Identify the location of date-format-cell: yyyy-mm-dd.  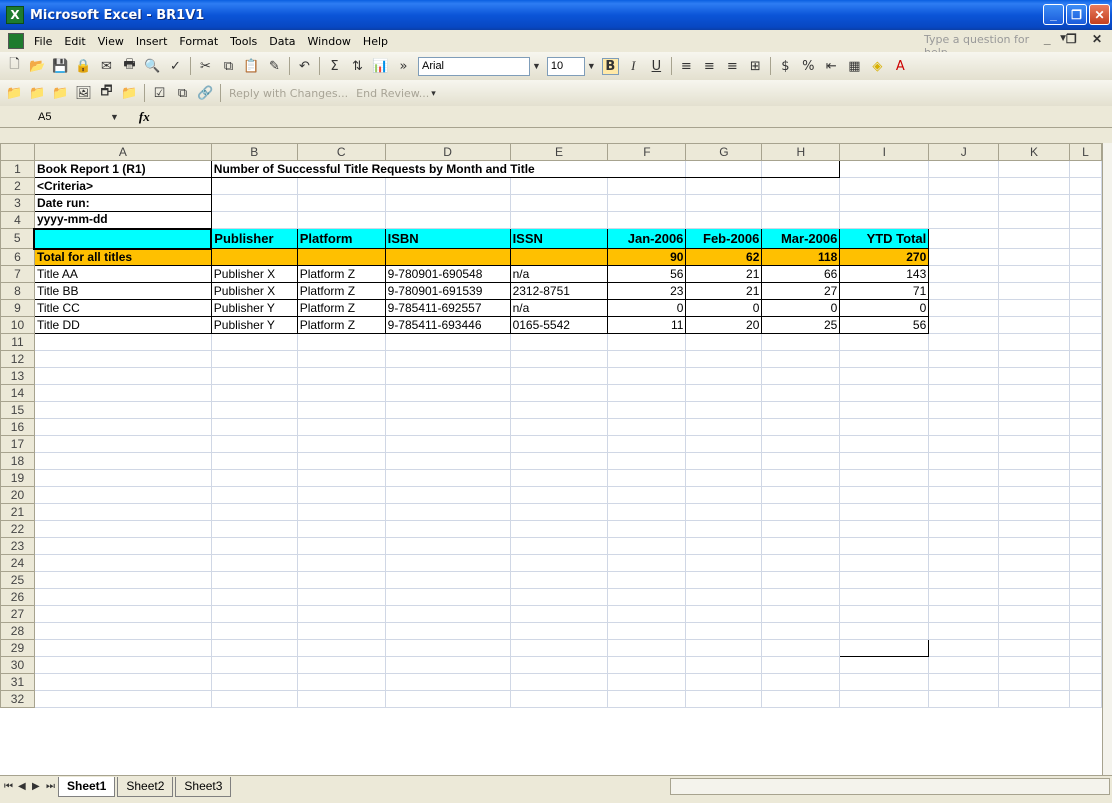
(122, 220).